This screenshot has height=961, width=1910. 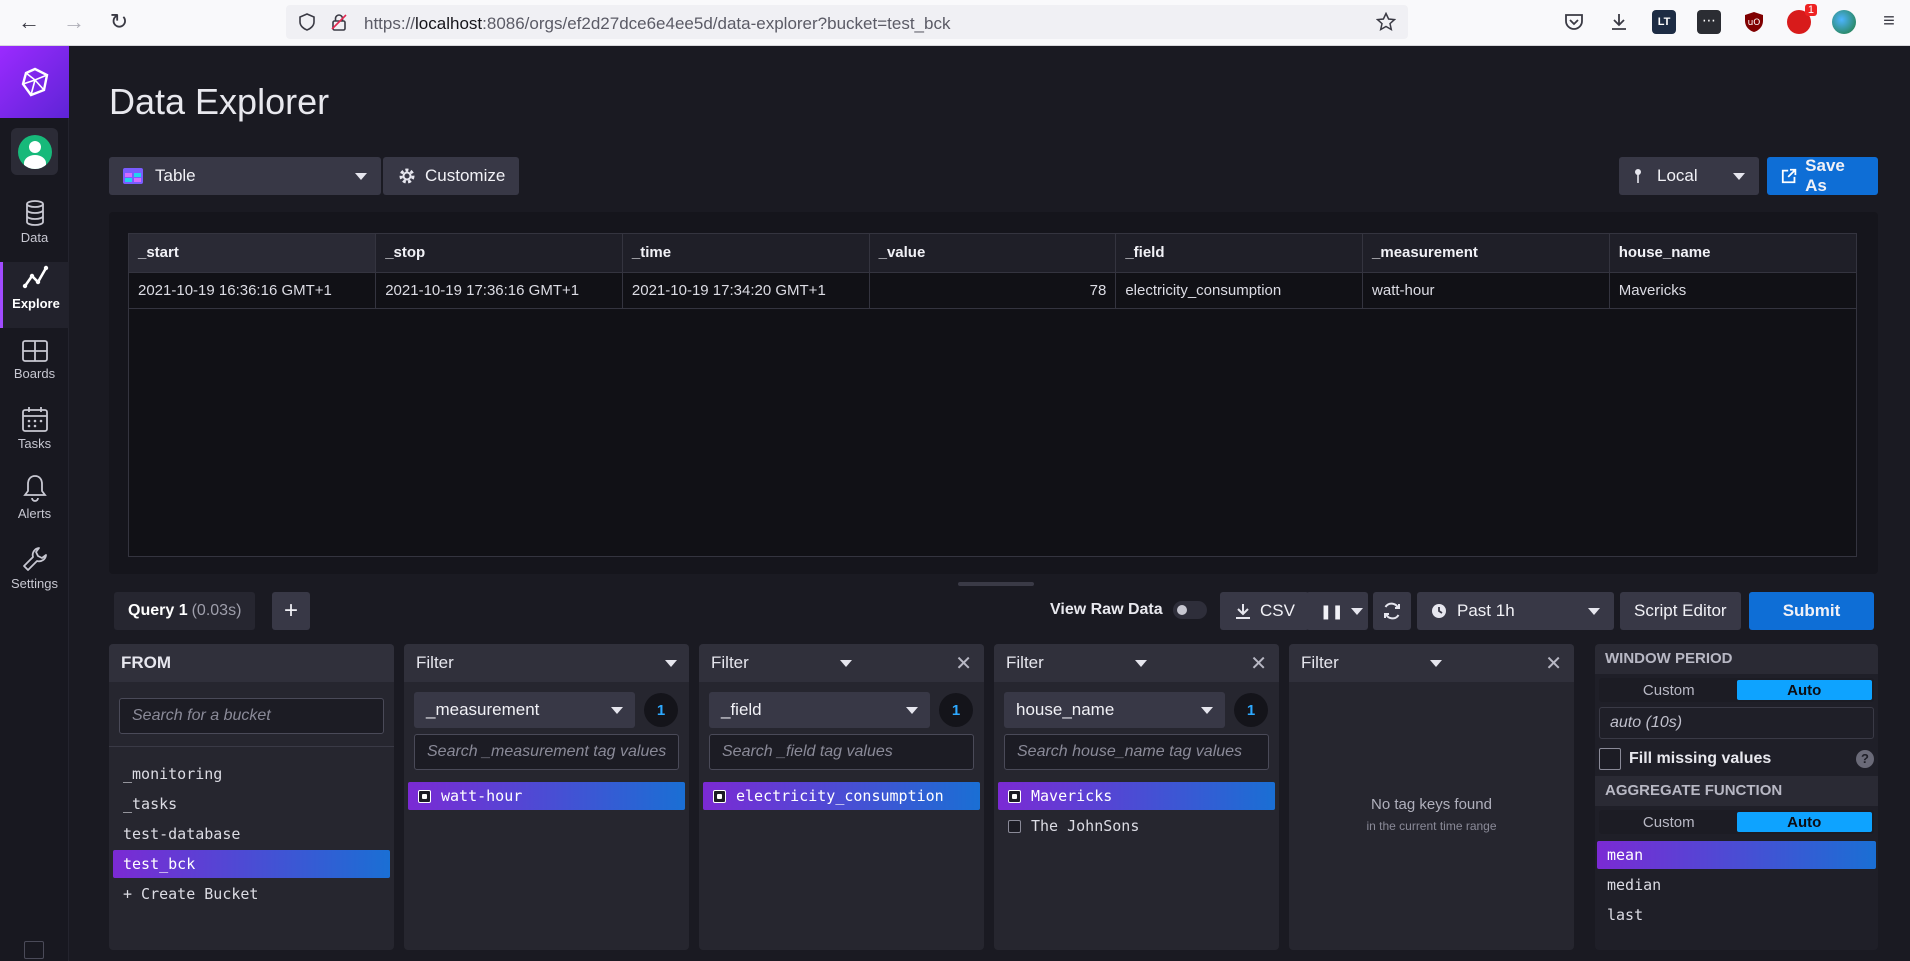 I want to click on tag-value-search-input: Search _field tag values, so click(x=841, y=752).